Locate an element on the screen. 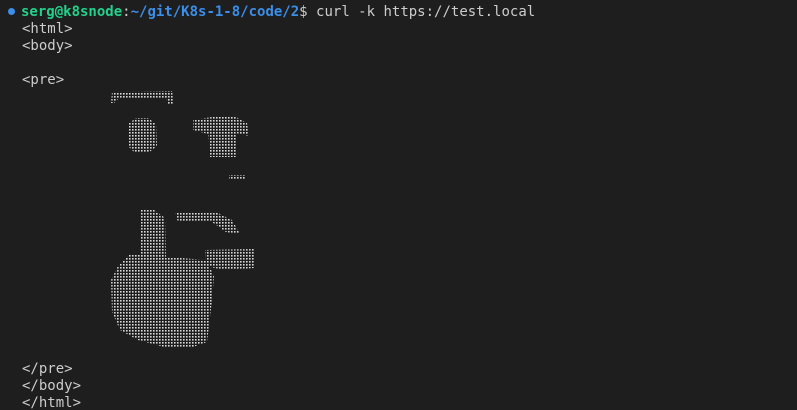 This screenshot has width=797, height=410. ascii-eyebrow is located at coordinates (142, 97).